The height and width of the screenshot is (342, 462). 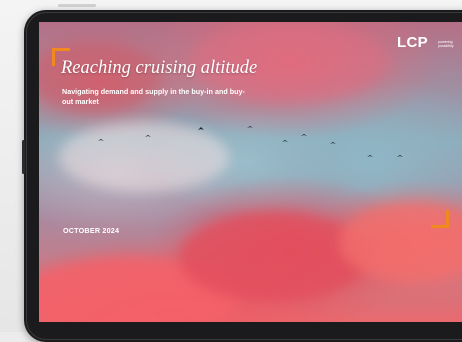 What do you see at coordinates (250, 141) in the screenshot?
I see `birds-flock` at bounding box center [250, 141].